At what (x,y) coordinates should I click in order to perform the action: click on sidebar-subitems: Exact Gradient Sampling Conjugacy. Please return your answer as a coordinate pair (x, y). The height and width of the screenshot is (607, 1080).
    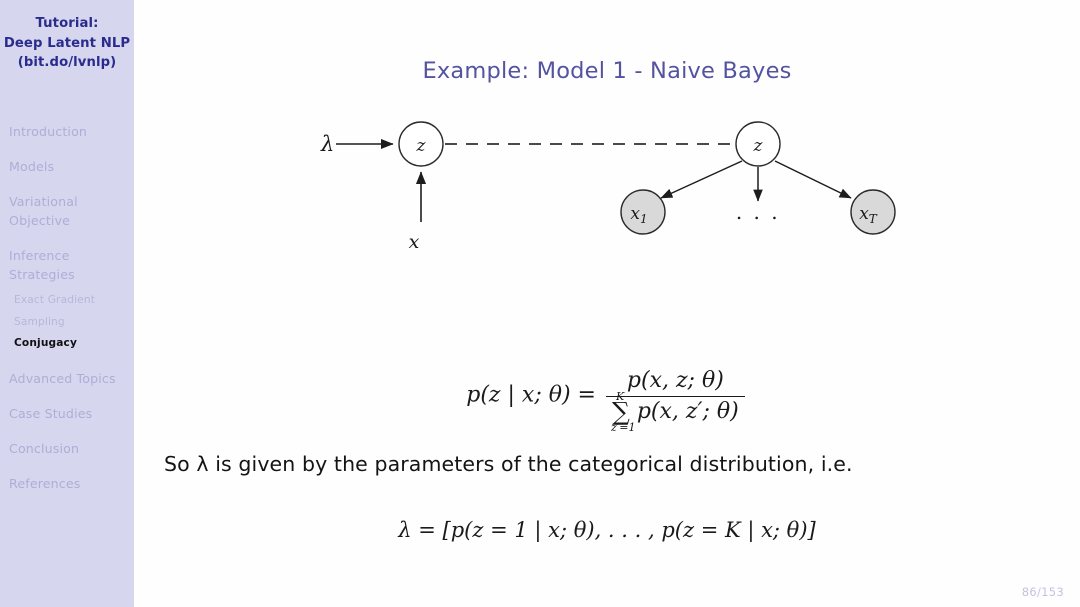
    Looking at the image, I should click on (67, 322).